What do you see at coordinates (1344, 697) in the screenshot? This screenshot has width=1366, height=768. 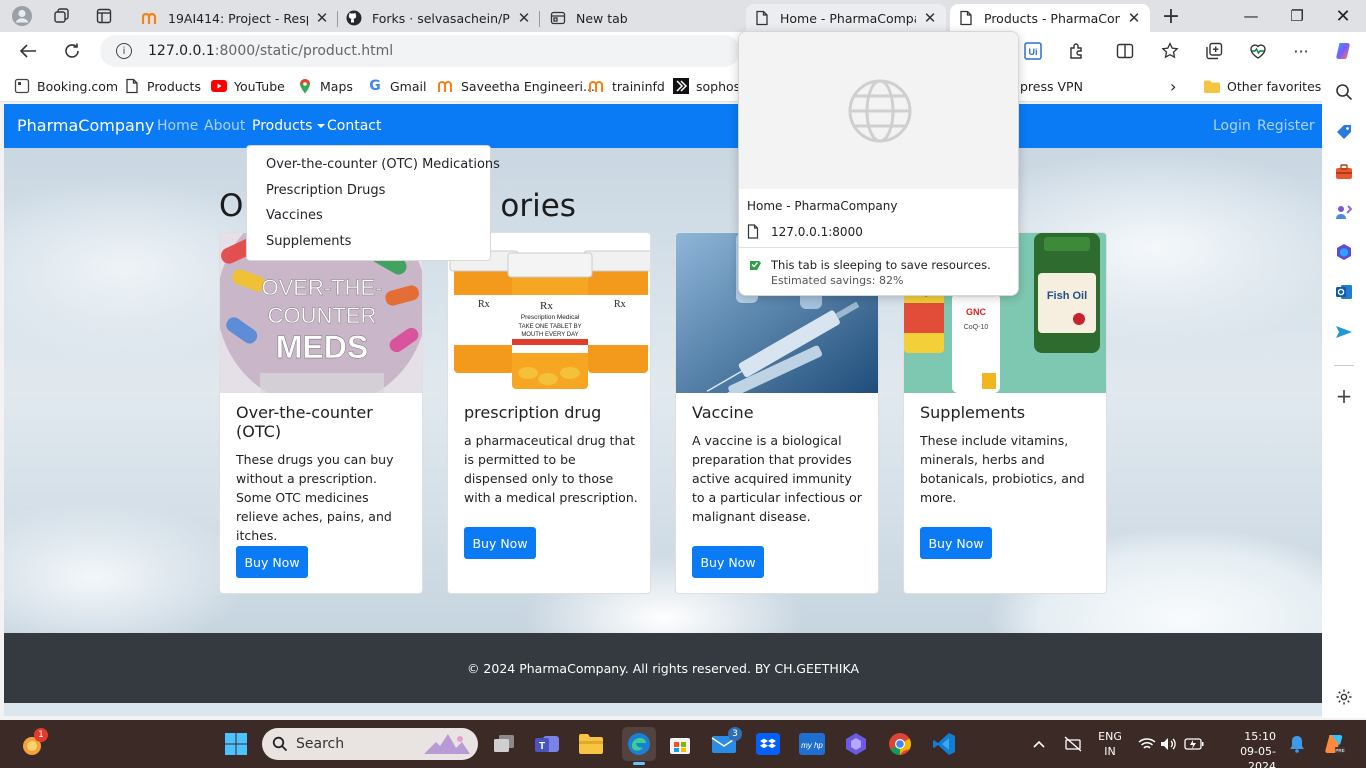 I see `settings-gear-icon` at bounding box center [1344, 697].